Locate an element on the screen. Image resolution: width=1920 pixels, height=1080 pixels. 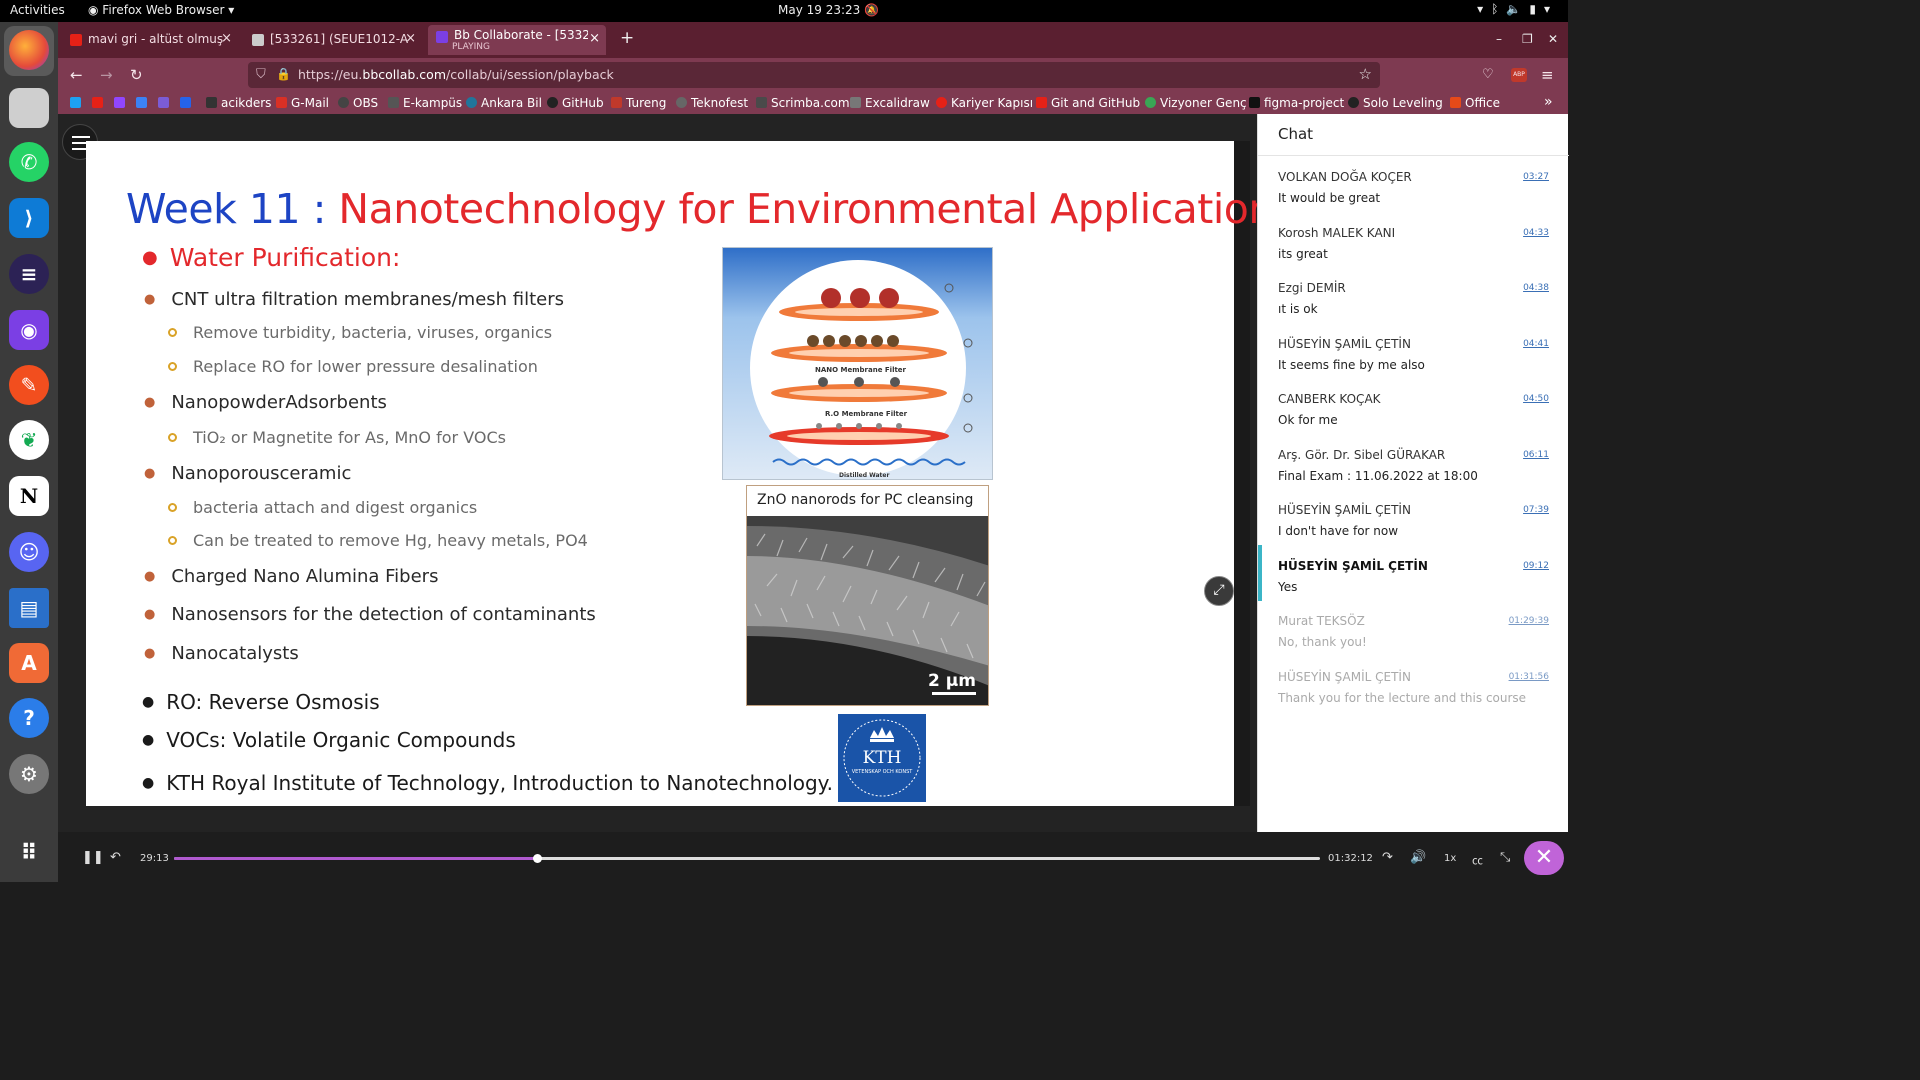
pause-button: ❚❚ is located at coordinates (93, 857).